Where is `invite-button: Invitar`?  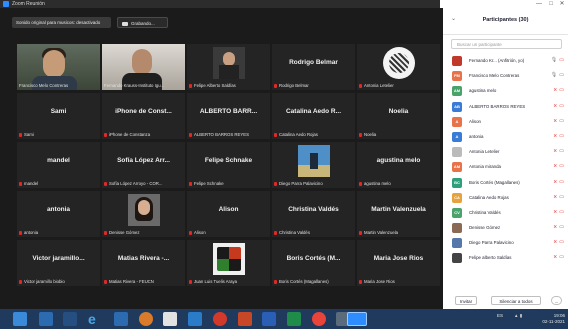
invite-button: Invitar is located at coordinates (466, 300).